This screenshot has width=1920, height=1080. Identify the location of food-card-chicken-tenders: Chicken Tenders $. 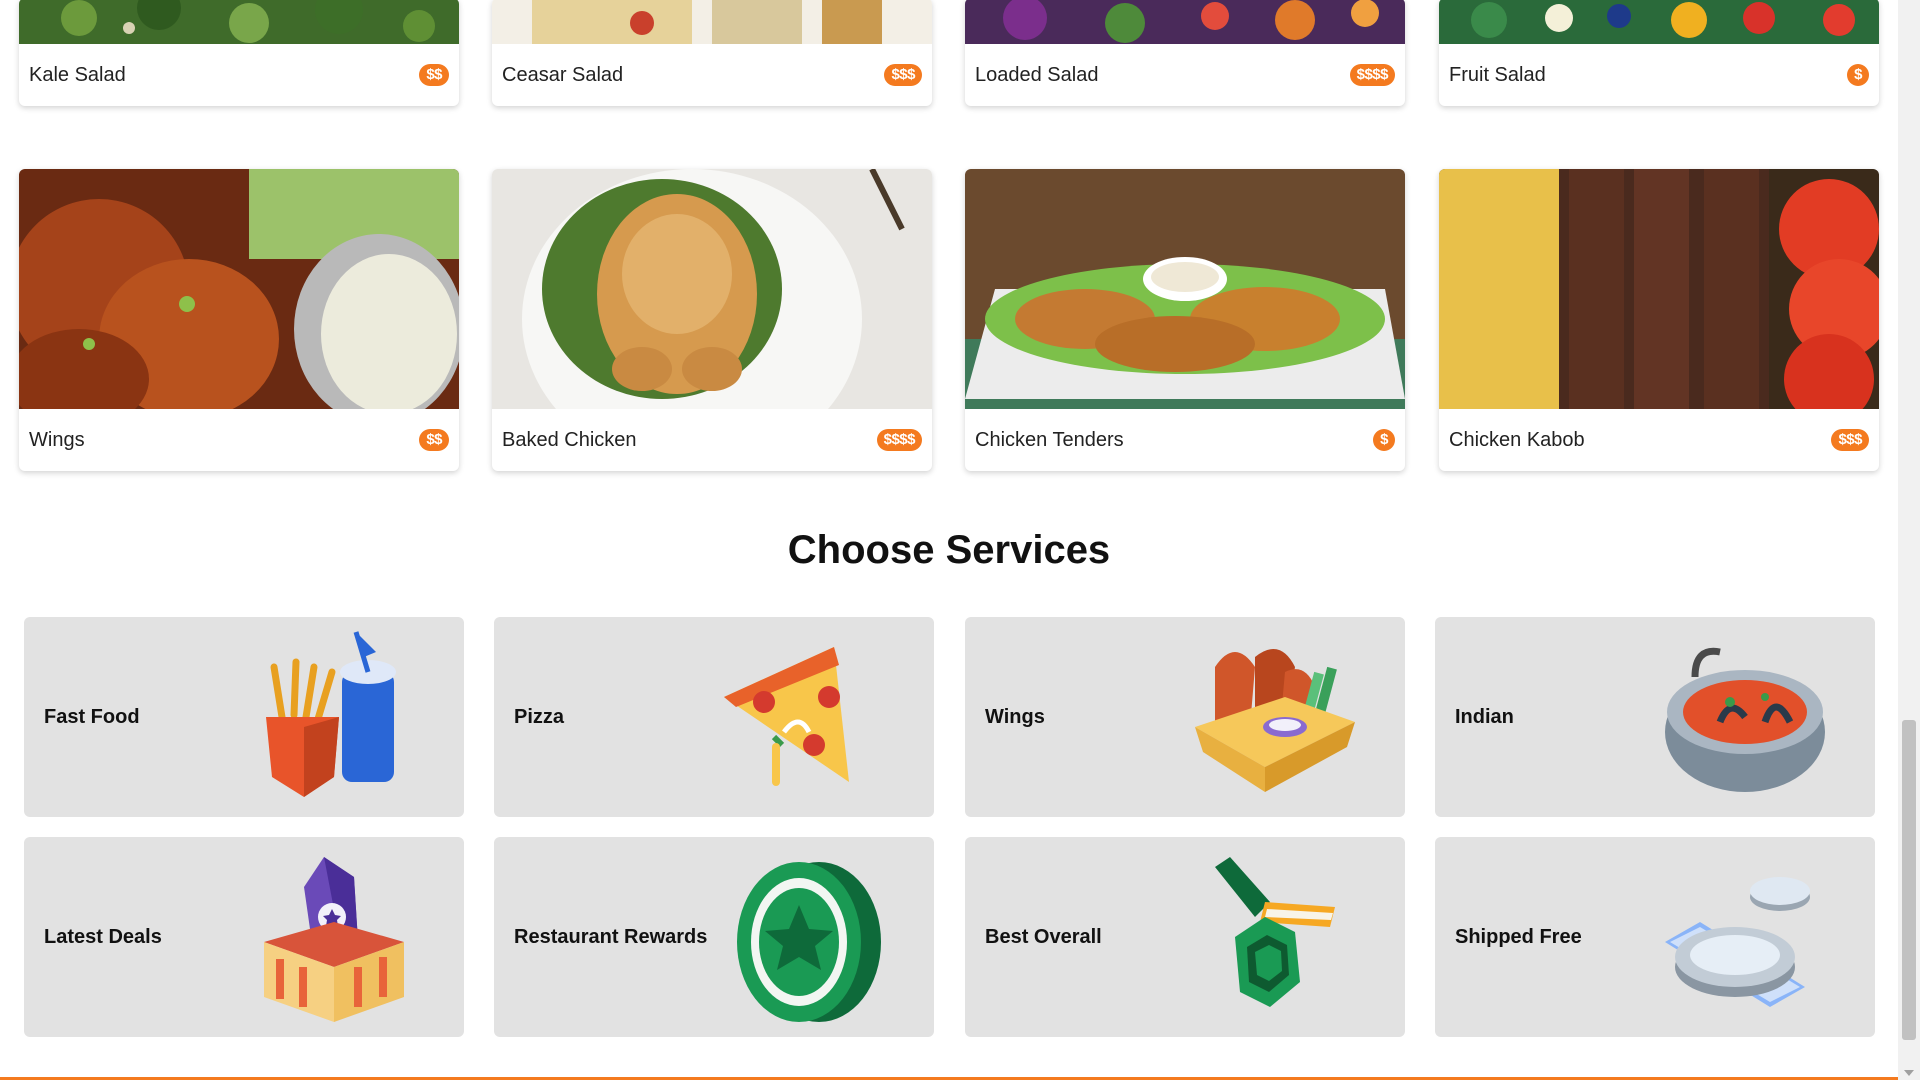
(1185, 320).